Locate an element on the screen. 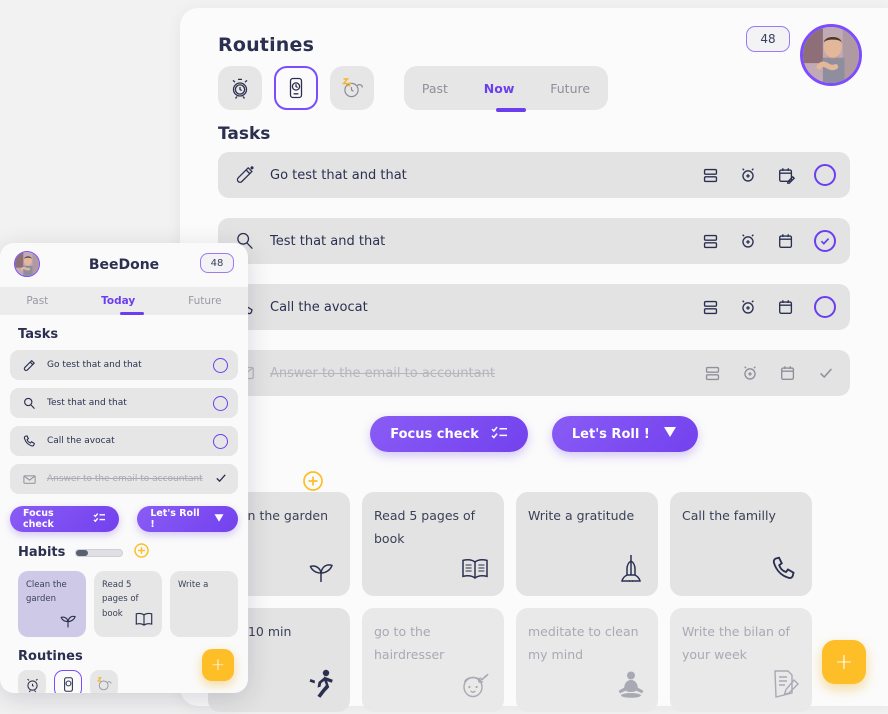 The height and width of the screenshot is (714, 888). phone-icon is located at coordinates (784, 571).